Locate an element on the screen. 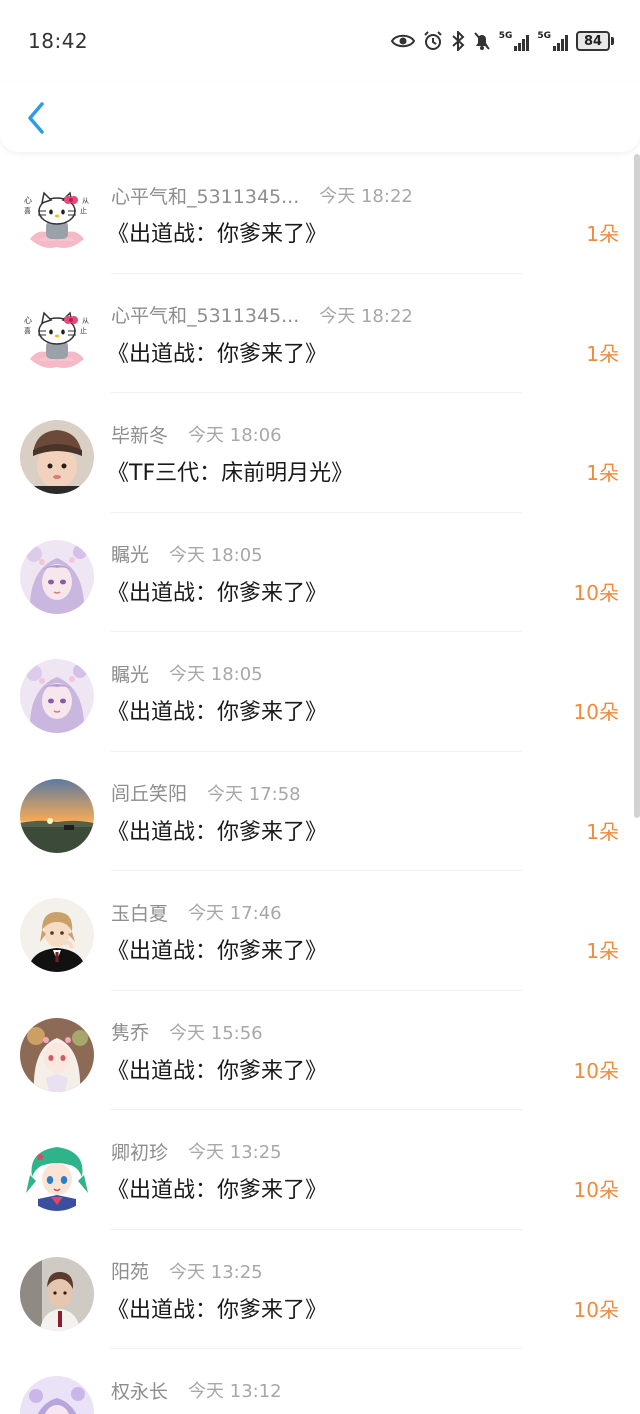  battery-level: 84 is located at coordinates (593, 41).